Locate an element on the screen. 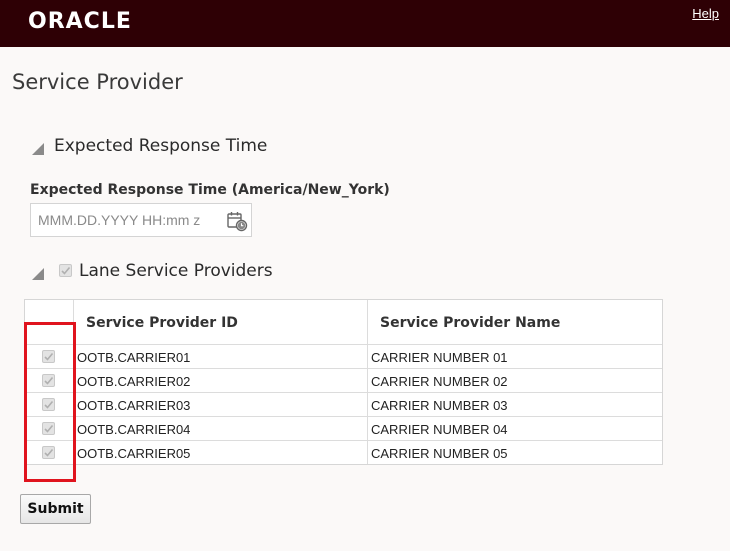 This screenshot has width=730, height=551. help-link: Help is located at coordinates (705, 13).